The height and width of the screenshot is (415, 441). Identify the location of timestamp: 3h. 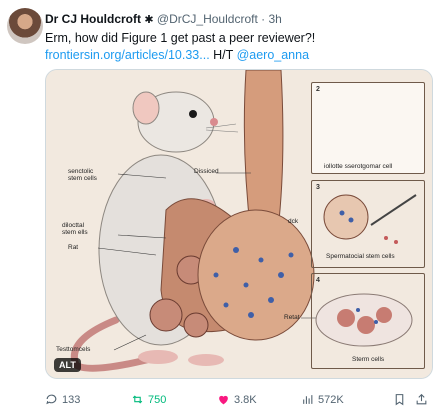
(274, 19).